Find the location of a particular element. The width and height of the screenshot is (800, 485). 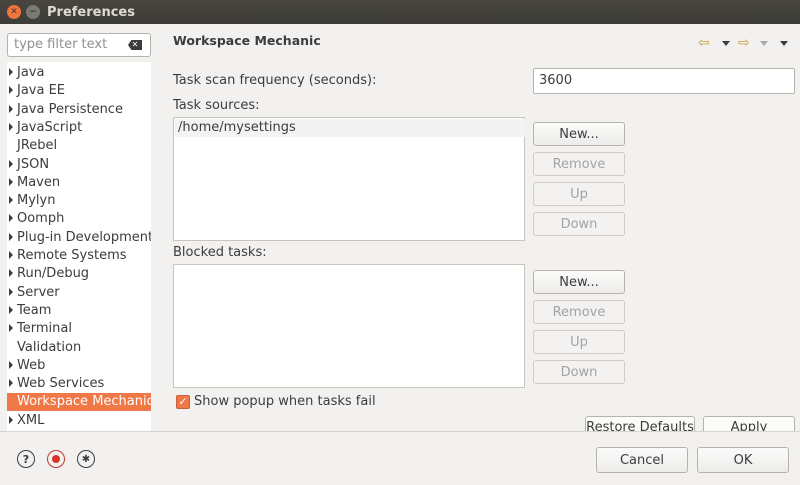

back-menu-icon is located at coordinates (726, 43).